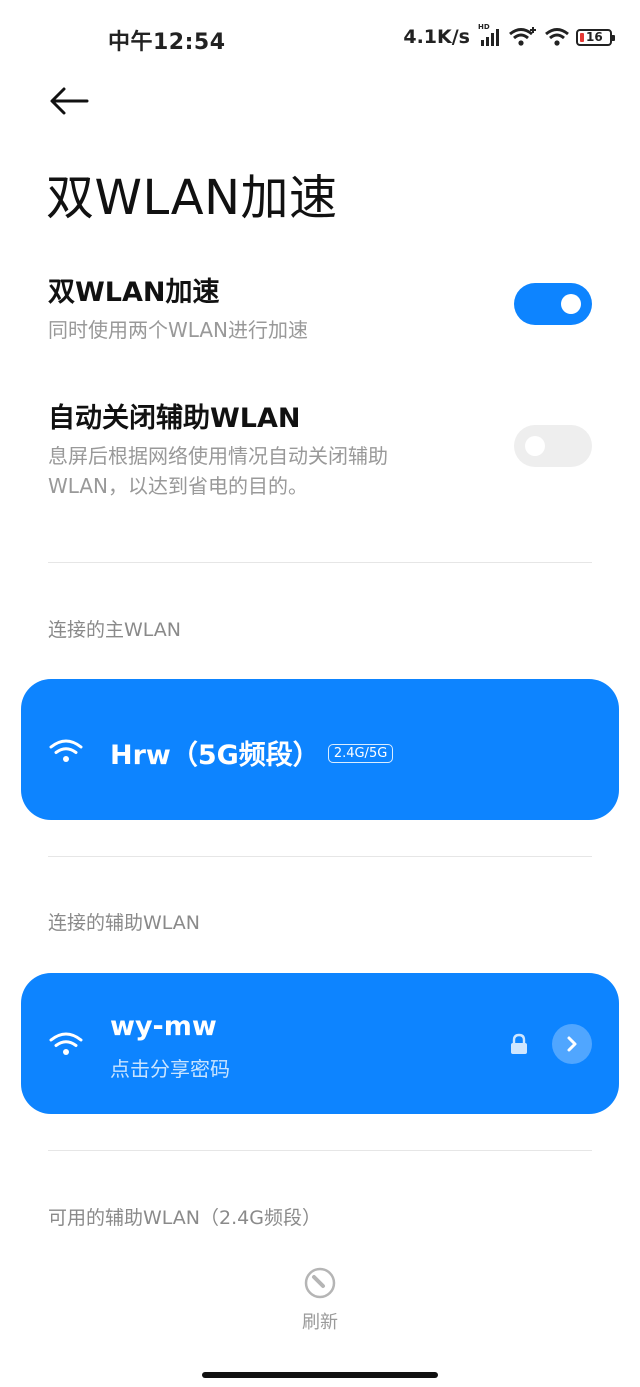 The height and width of the screenshot is (1387, 640). Describe the element at coordinates (436, 37) in the screenshot. I see `network-speed: 4.1K/s` at that location.